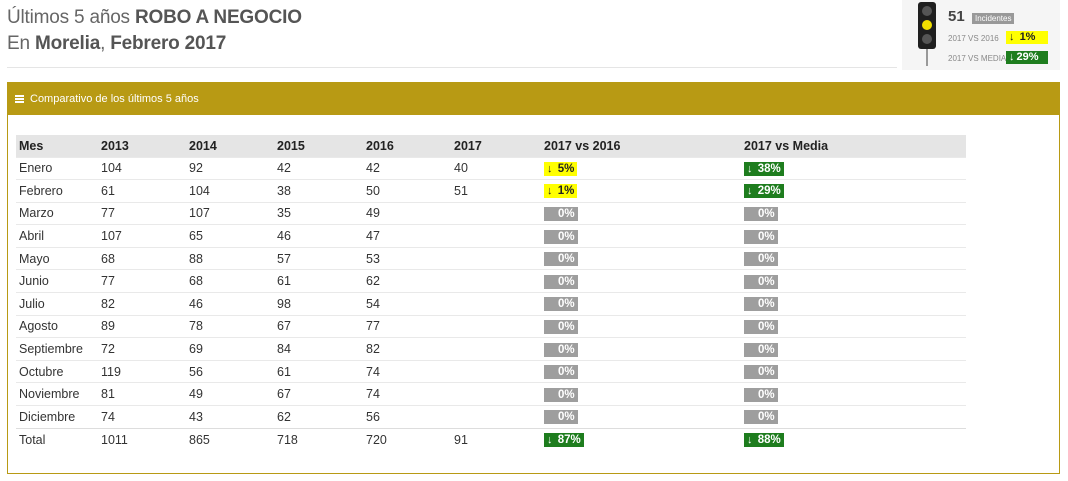 Image resolution: width=1068 pixels, height=481 pixels. Describe the element at coordinates (67, 43) in the screenshot. I see `city-name: Morelia` at that location.